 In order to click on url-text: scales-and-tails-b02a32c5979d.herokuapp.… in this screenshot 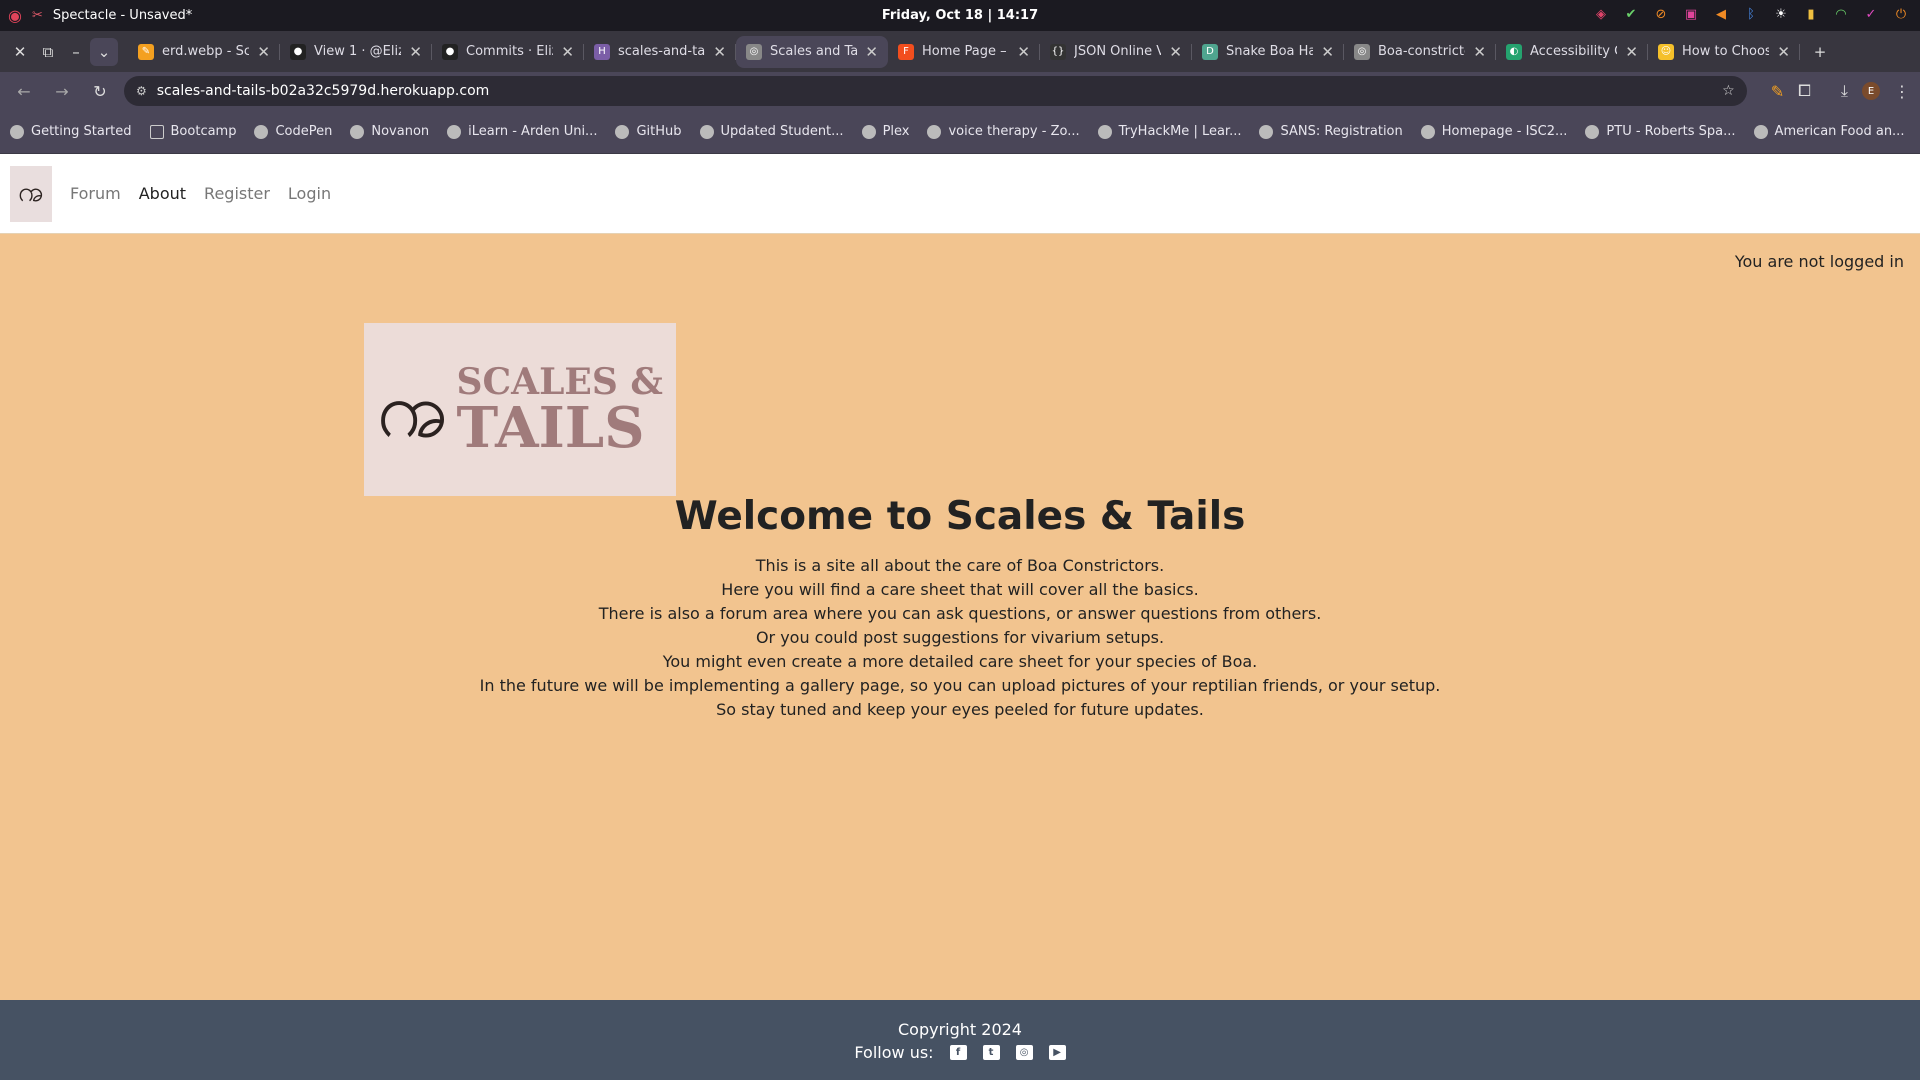, I will do `click(323, 91)`.